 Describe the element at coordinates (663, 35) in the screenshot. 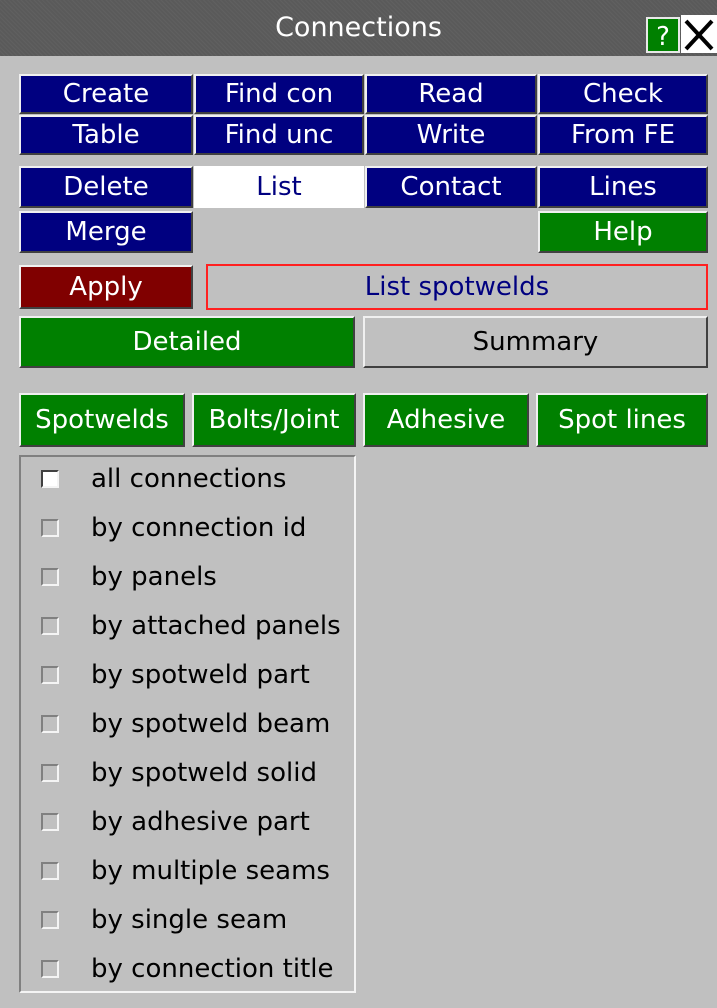

I see `help-question-button: ?` at that location.